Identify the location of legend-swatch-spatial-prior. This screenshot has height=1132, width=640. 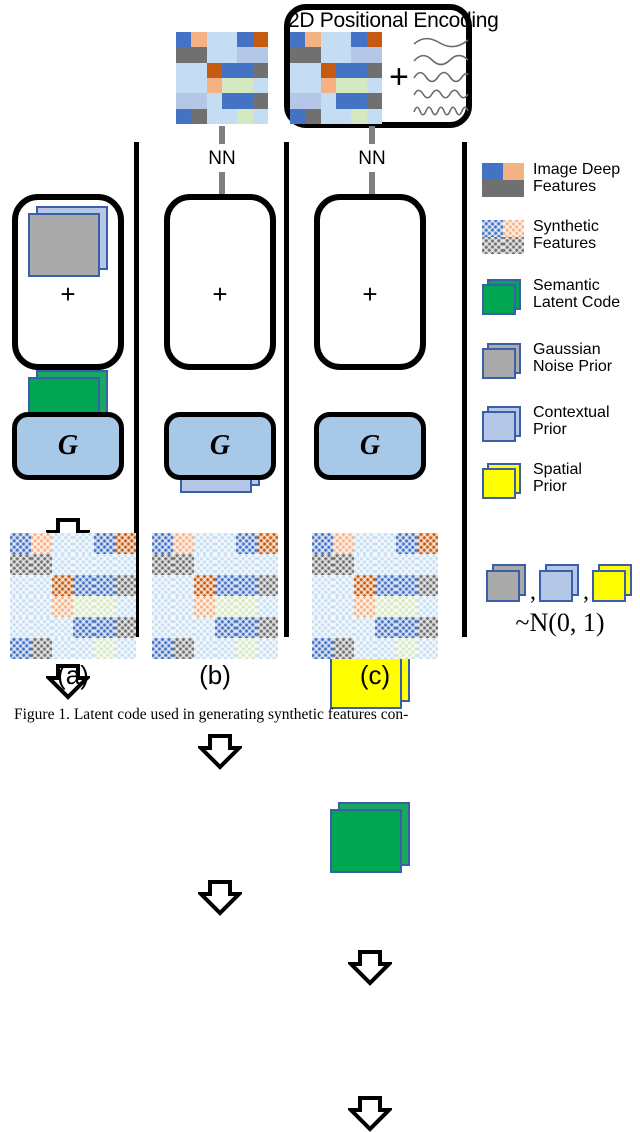
(503, 482).